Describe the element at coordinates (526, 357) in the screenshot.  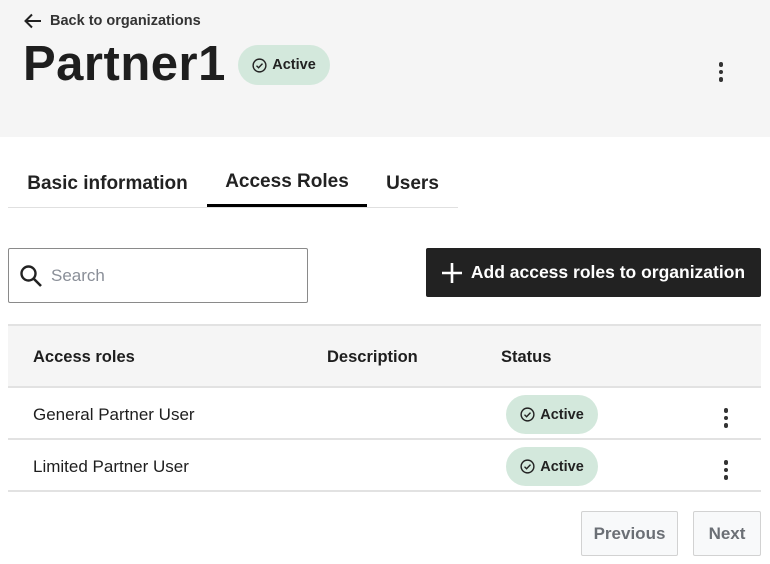
I see `column-header-status: Status` at that location.